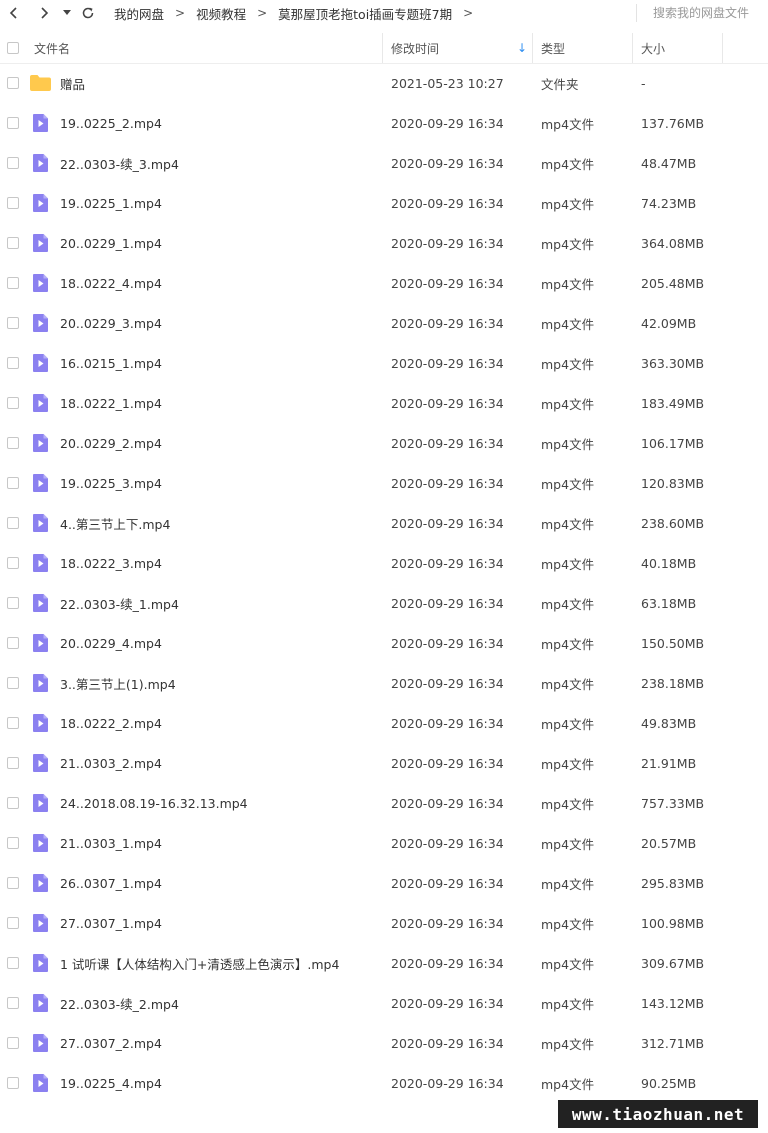 This screenshot has width=768, height=1133. Describe the element at coordinates (111, 443) in the screenshot. I see `file-name: 20..0229_2.mp4` at that location.